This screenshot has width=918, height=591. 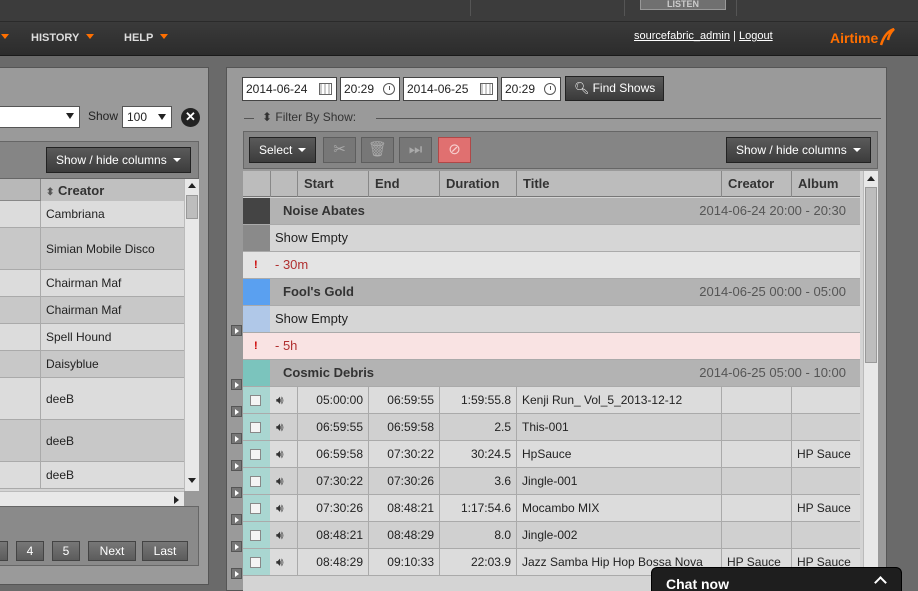 What do you see at coordinates (618, 184) in the screenshot?
I see `header-title: Title` at bounding box center [618, 184].